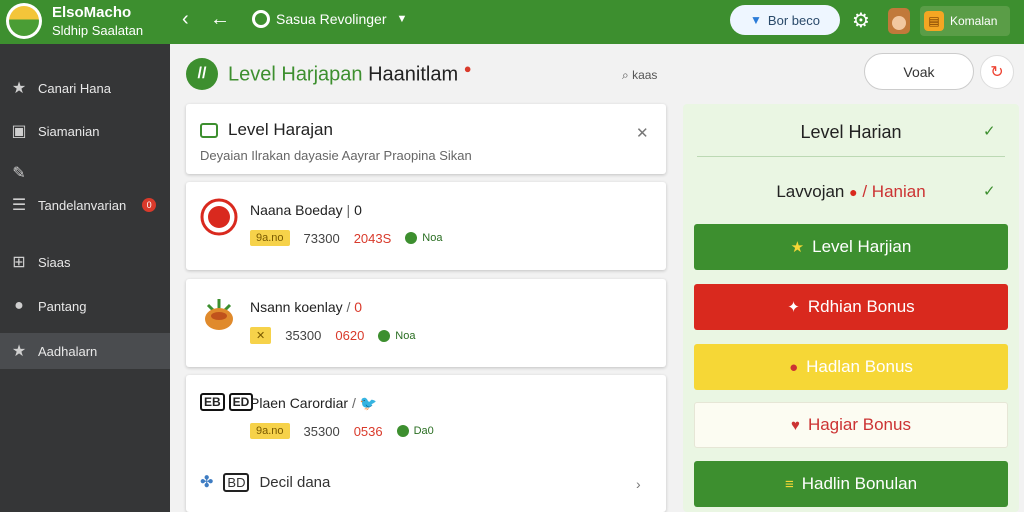  I want to click on button-label: Hagiar Bonus, so click(859, 424).